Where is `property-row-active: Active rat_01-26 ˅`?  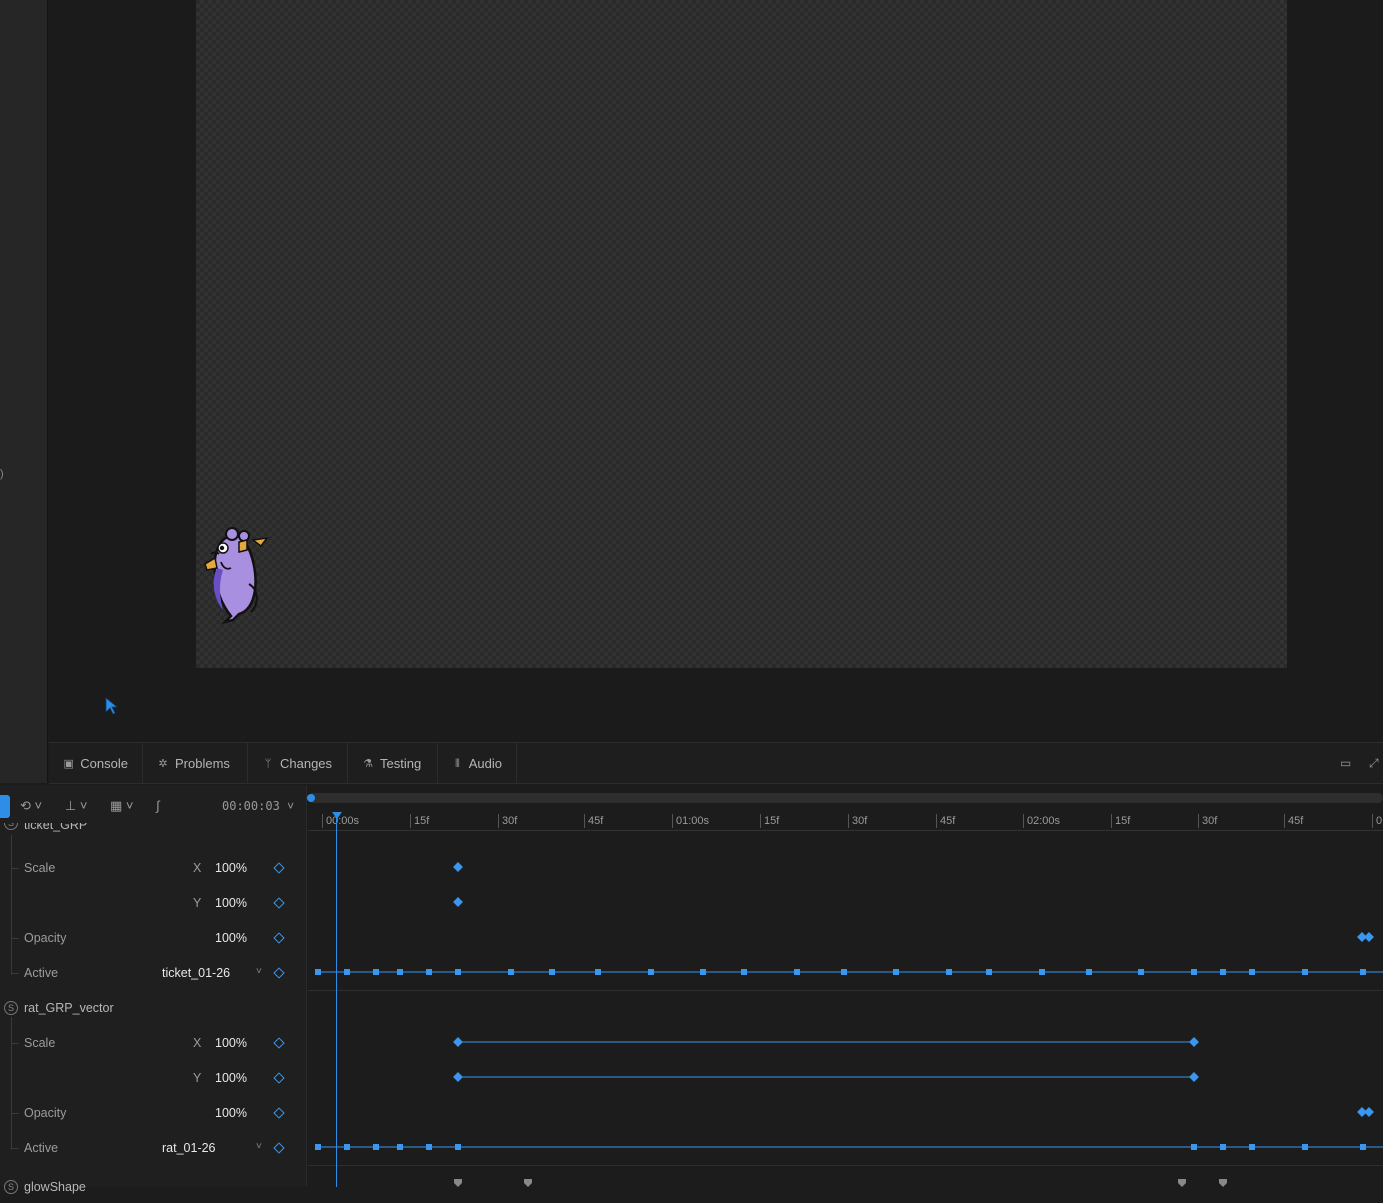
property-row-active: Active rat_01-26 ˅ is located at coordinates (153, 1148).